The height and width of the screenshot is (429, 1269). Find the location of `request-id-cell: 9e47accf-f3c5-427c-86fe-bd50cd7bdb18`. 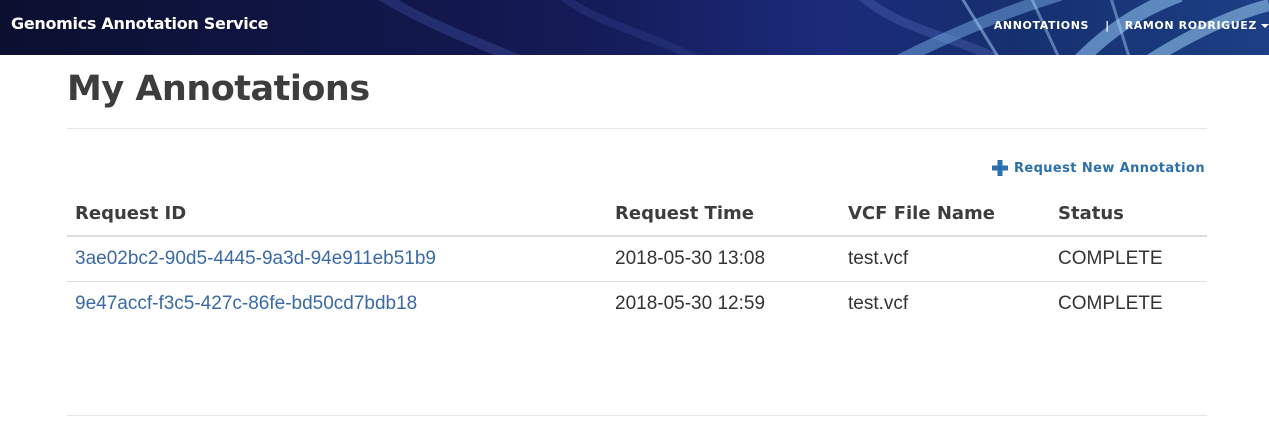

request-id-cell: 9e47accf-f3c5-427c-86fe-bd50cd7bdb18 is located at coordinates (337, 304).